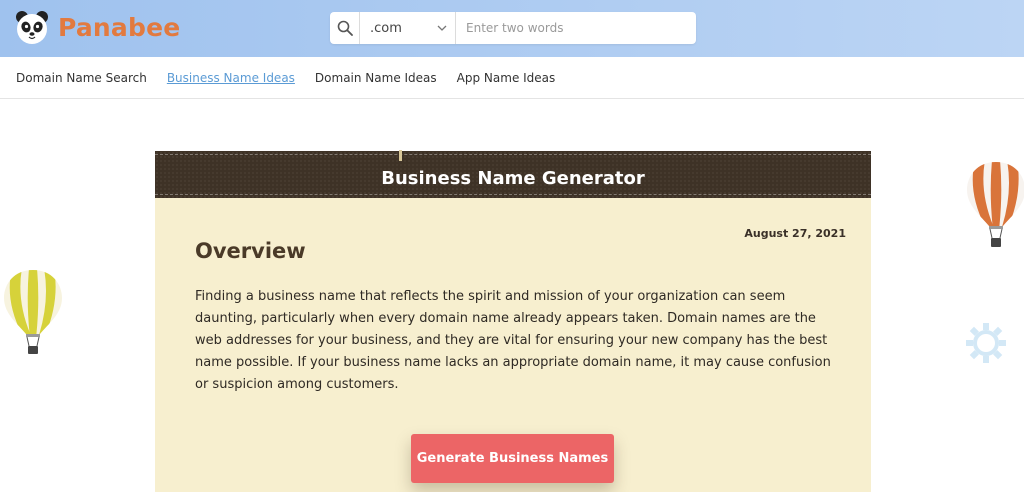 This screenshot has width=1024, height=492. What do you see at coordinates (32, 27) in the screenshot?
I see `panda-logo-icon` at bounding box center [32, 27].